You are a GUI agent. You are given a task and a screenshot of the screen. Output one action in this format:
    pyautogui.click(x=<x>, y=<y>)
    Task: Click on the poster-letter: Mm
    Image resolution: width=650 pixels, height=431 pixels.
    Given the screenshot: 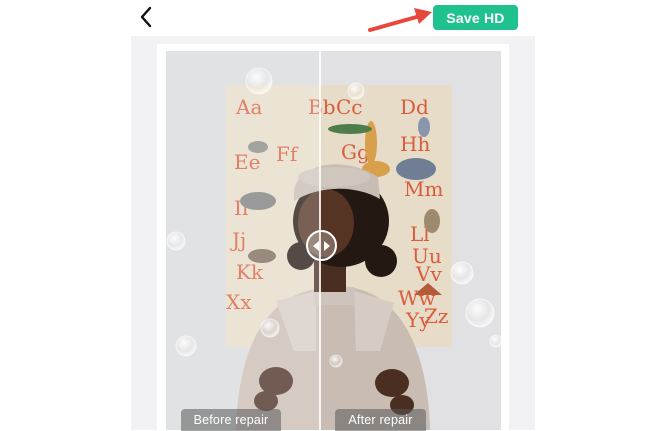 What is the action you would take?
    pyautogui.click(x=423, y=189)
    